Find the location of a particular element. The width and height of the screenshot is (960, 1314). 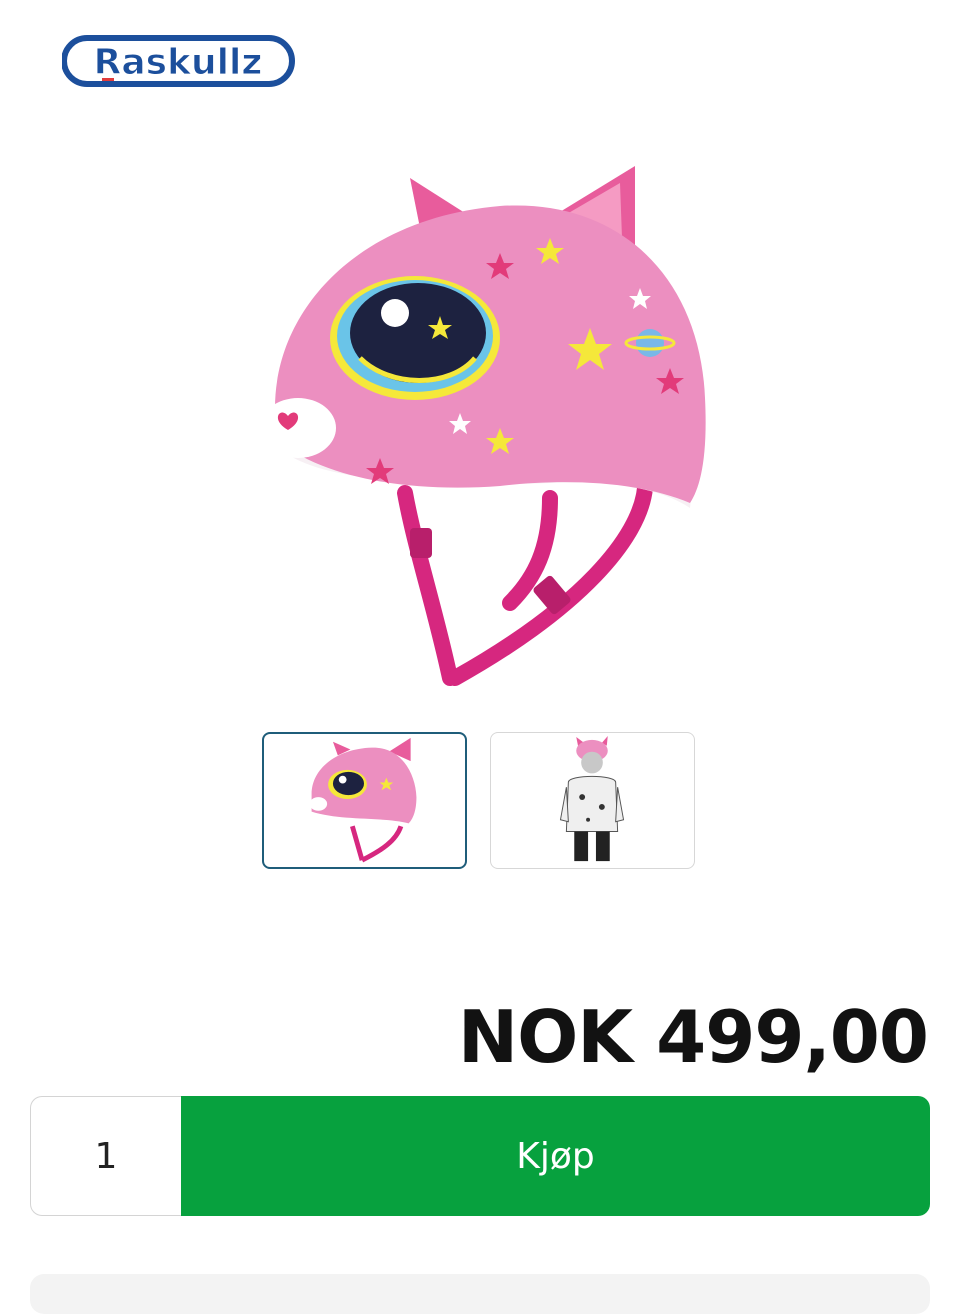

logo-text: Raskullz is located at coordinates (178, 62).